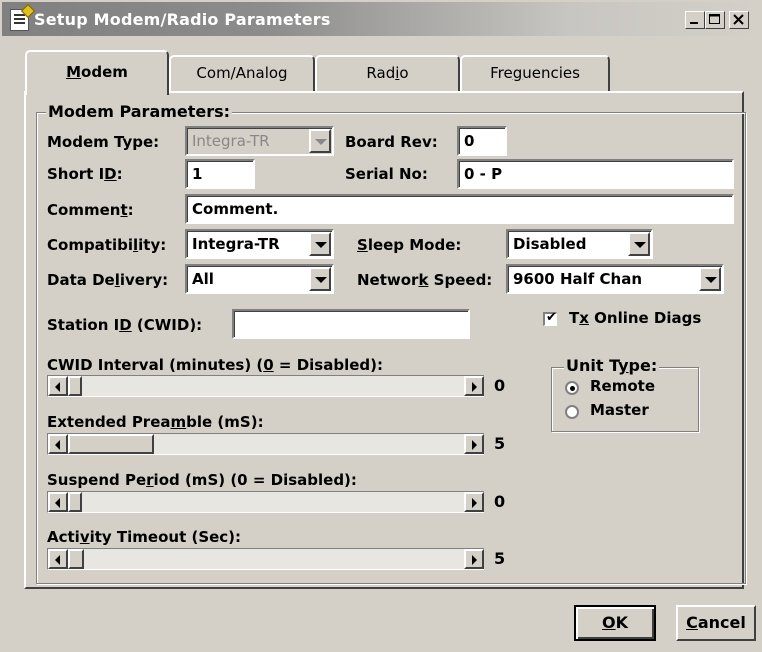  I want to click on master-radio-label: Master, so click(619, 410).